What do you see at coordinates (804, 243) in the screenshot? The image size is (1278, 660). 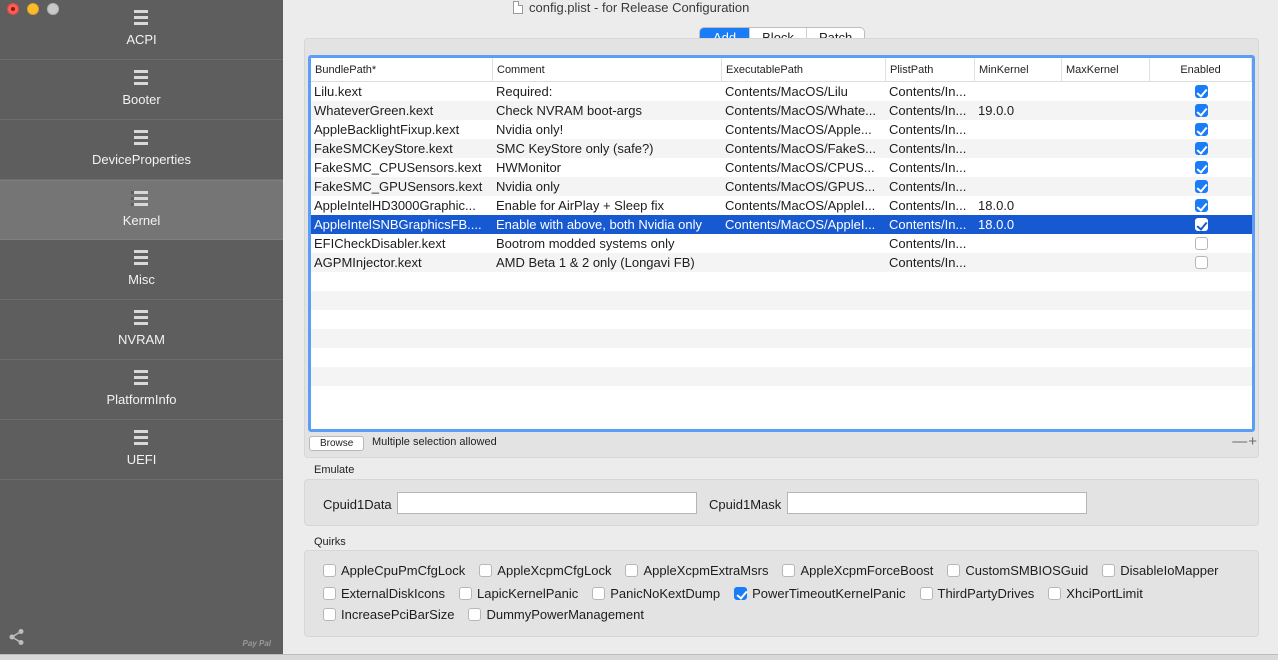 I see `cell-exec` at bounding box center [804, 243].